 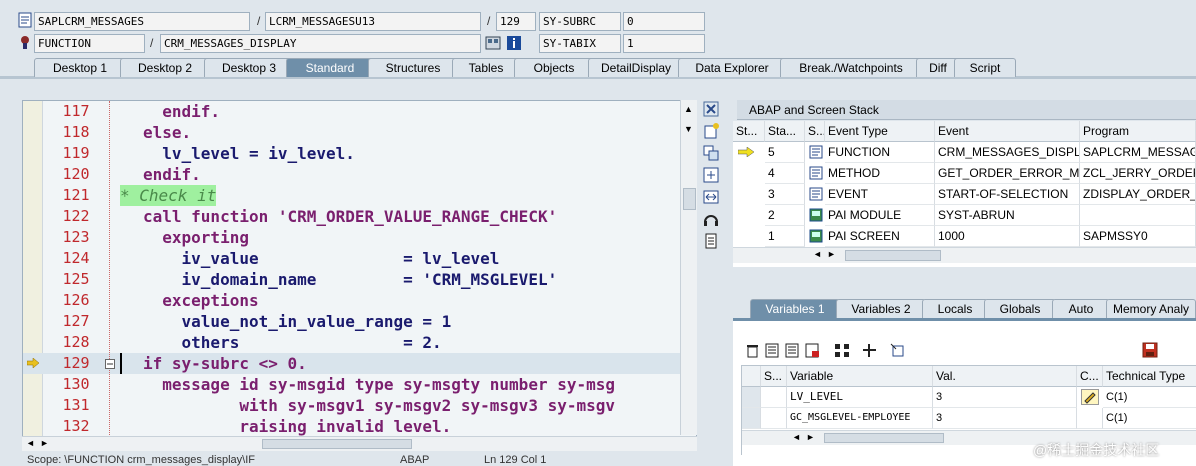 I want to click on stack-event-type: EVENT, so click(x=880, y=194).